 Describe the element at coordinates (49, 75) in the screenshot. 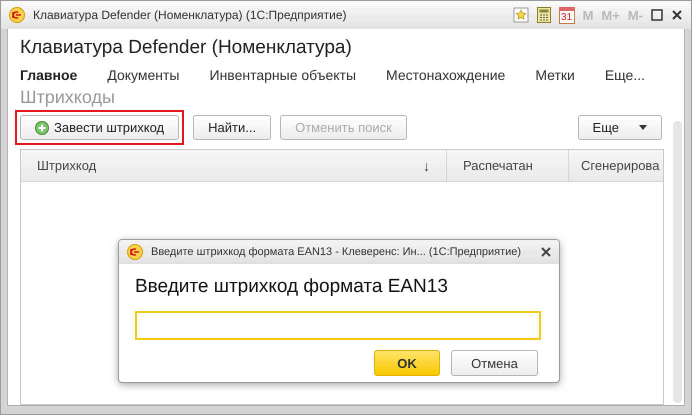

I see `tab: Главное` at that location.